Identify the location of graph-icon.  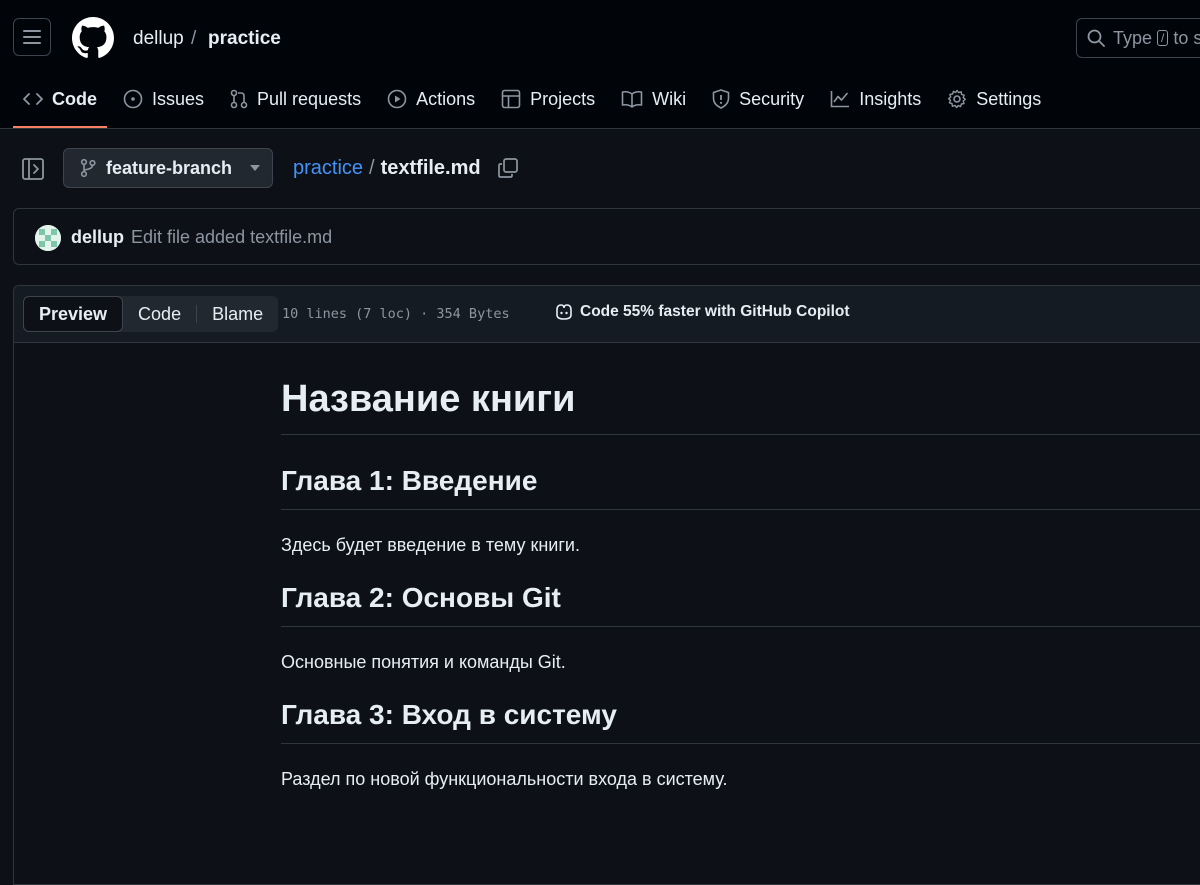
(840, 99).